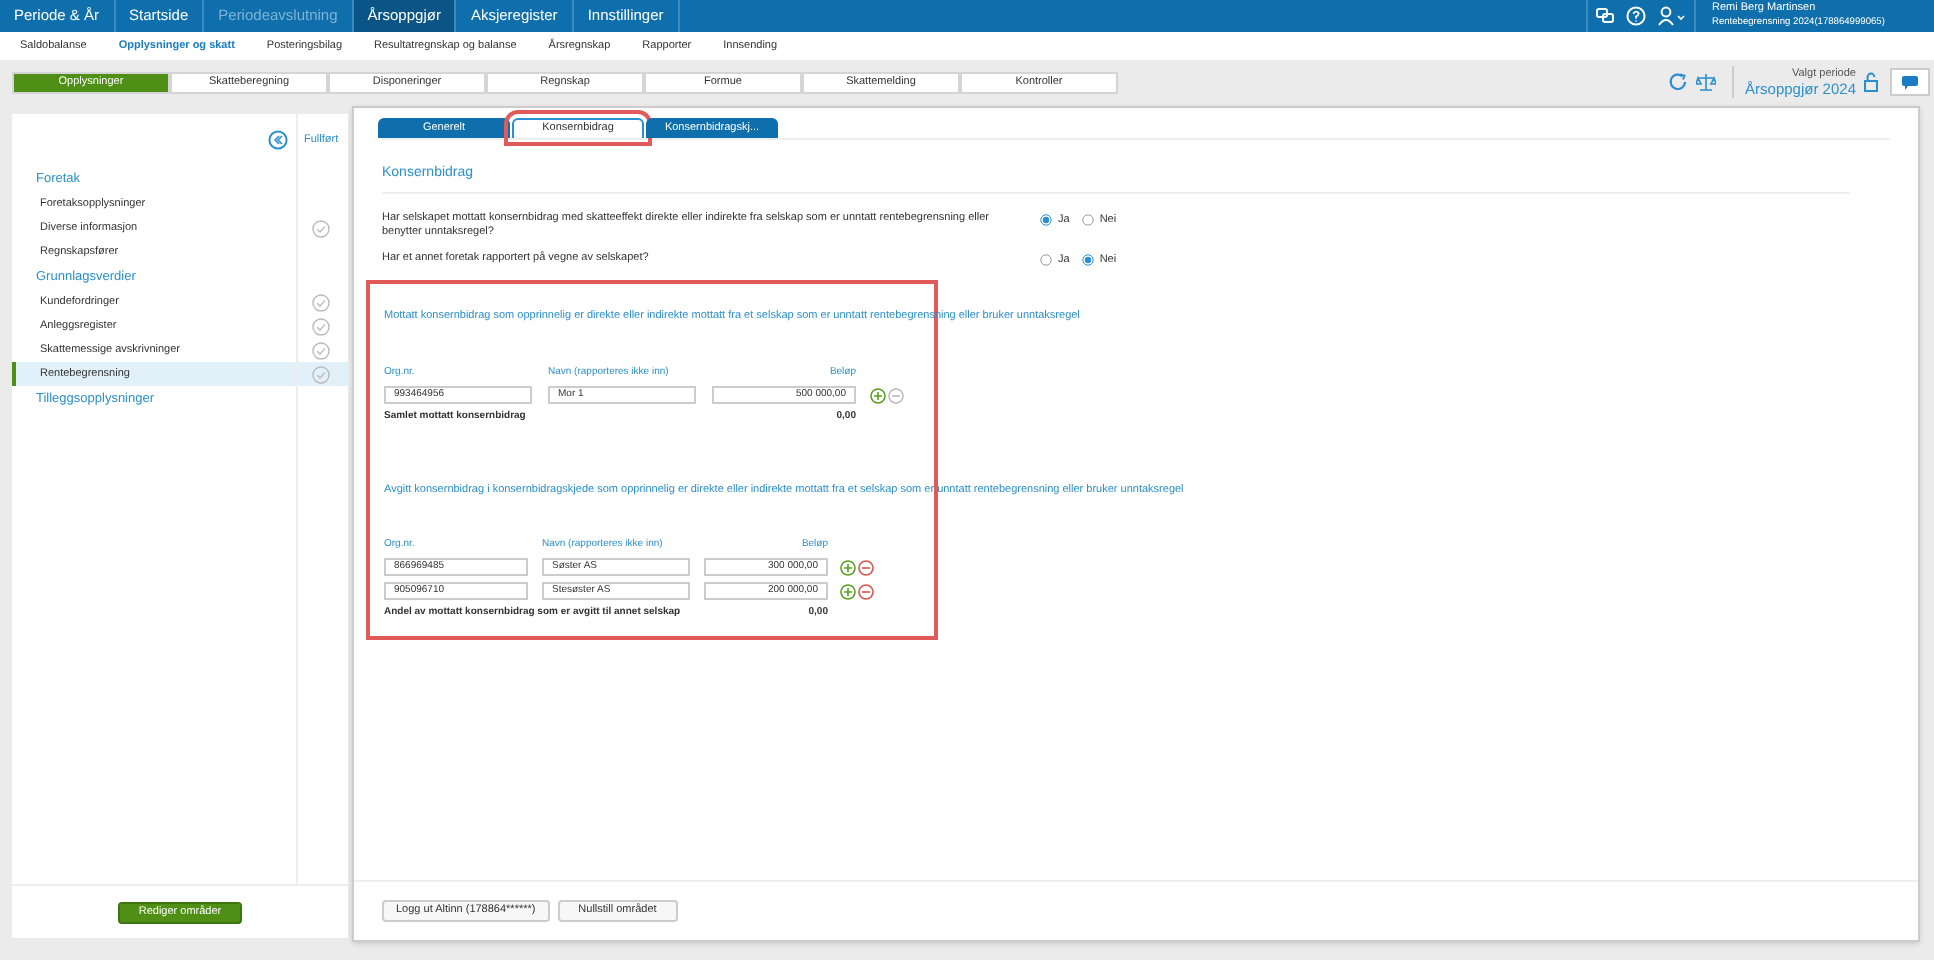 This screenshot has width=1934, height=960. I want to click on refresh-icon, so click(1677, 82).